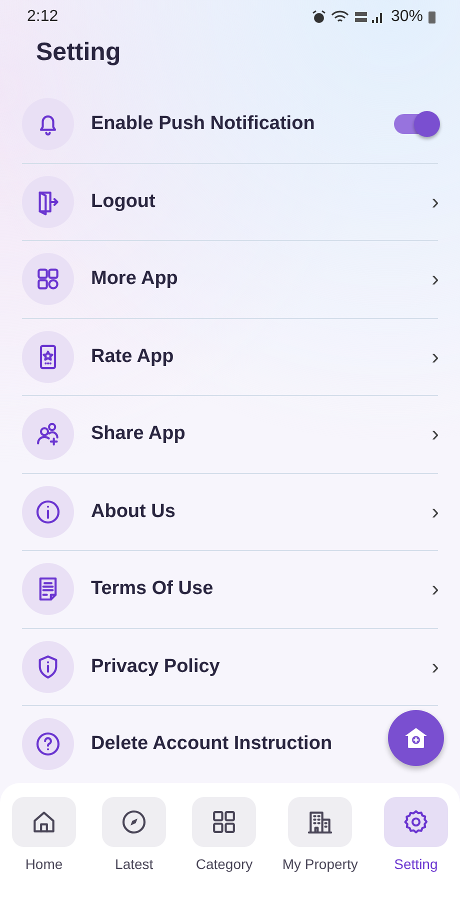  What do you see at coordinates (134, 848) in the screenshot?
I see `nav-tab: Latest` at bounding box center [134, 848].